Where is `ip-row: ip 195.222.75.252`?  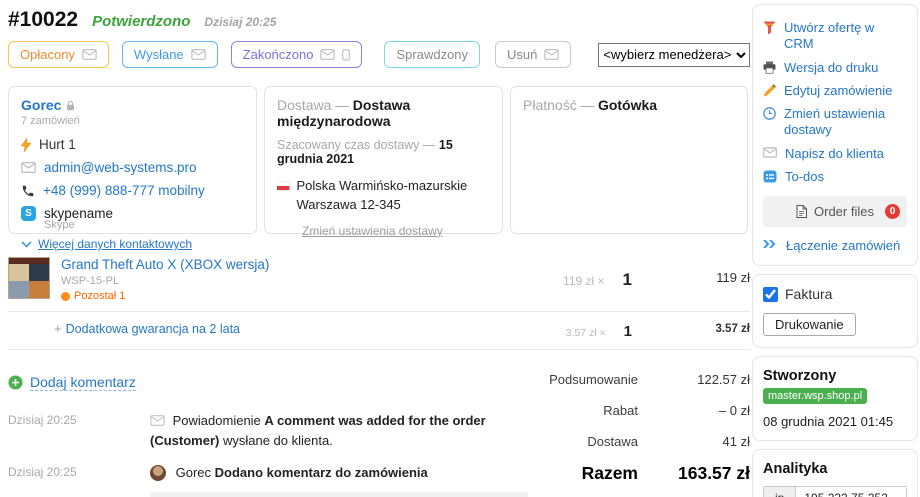 ip-row: ip 195.222.75.252 is located at coordinates (835, 491).